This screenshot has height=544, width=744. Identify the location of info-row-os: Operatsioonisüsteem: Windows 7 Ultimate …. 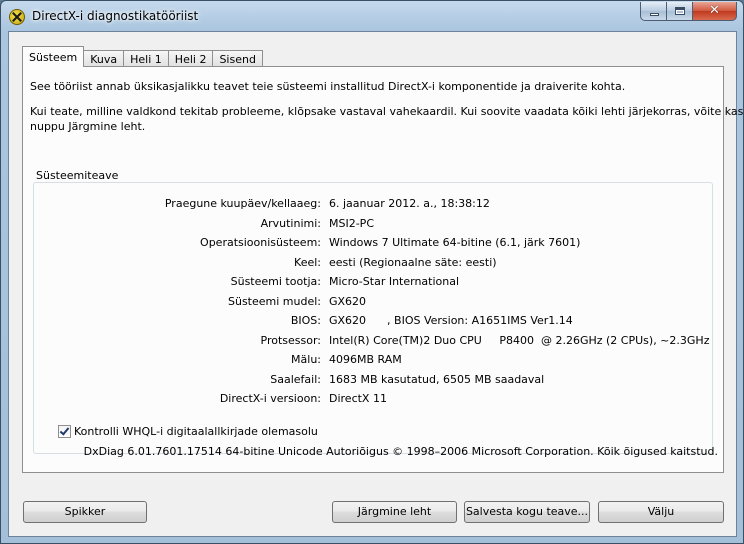
(374, 245).